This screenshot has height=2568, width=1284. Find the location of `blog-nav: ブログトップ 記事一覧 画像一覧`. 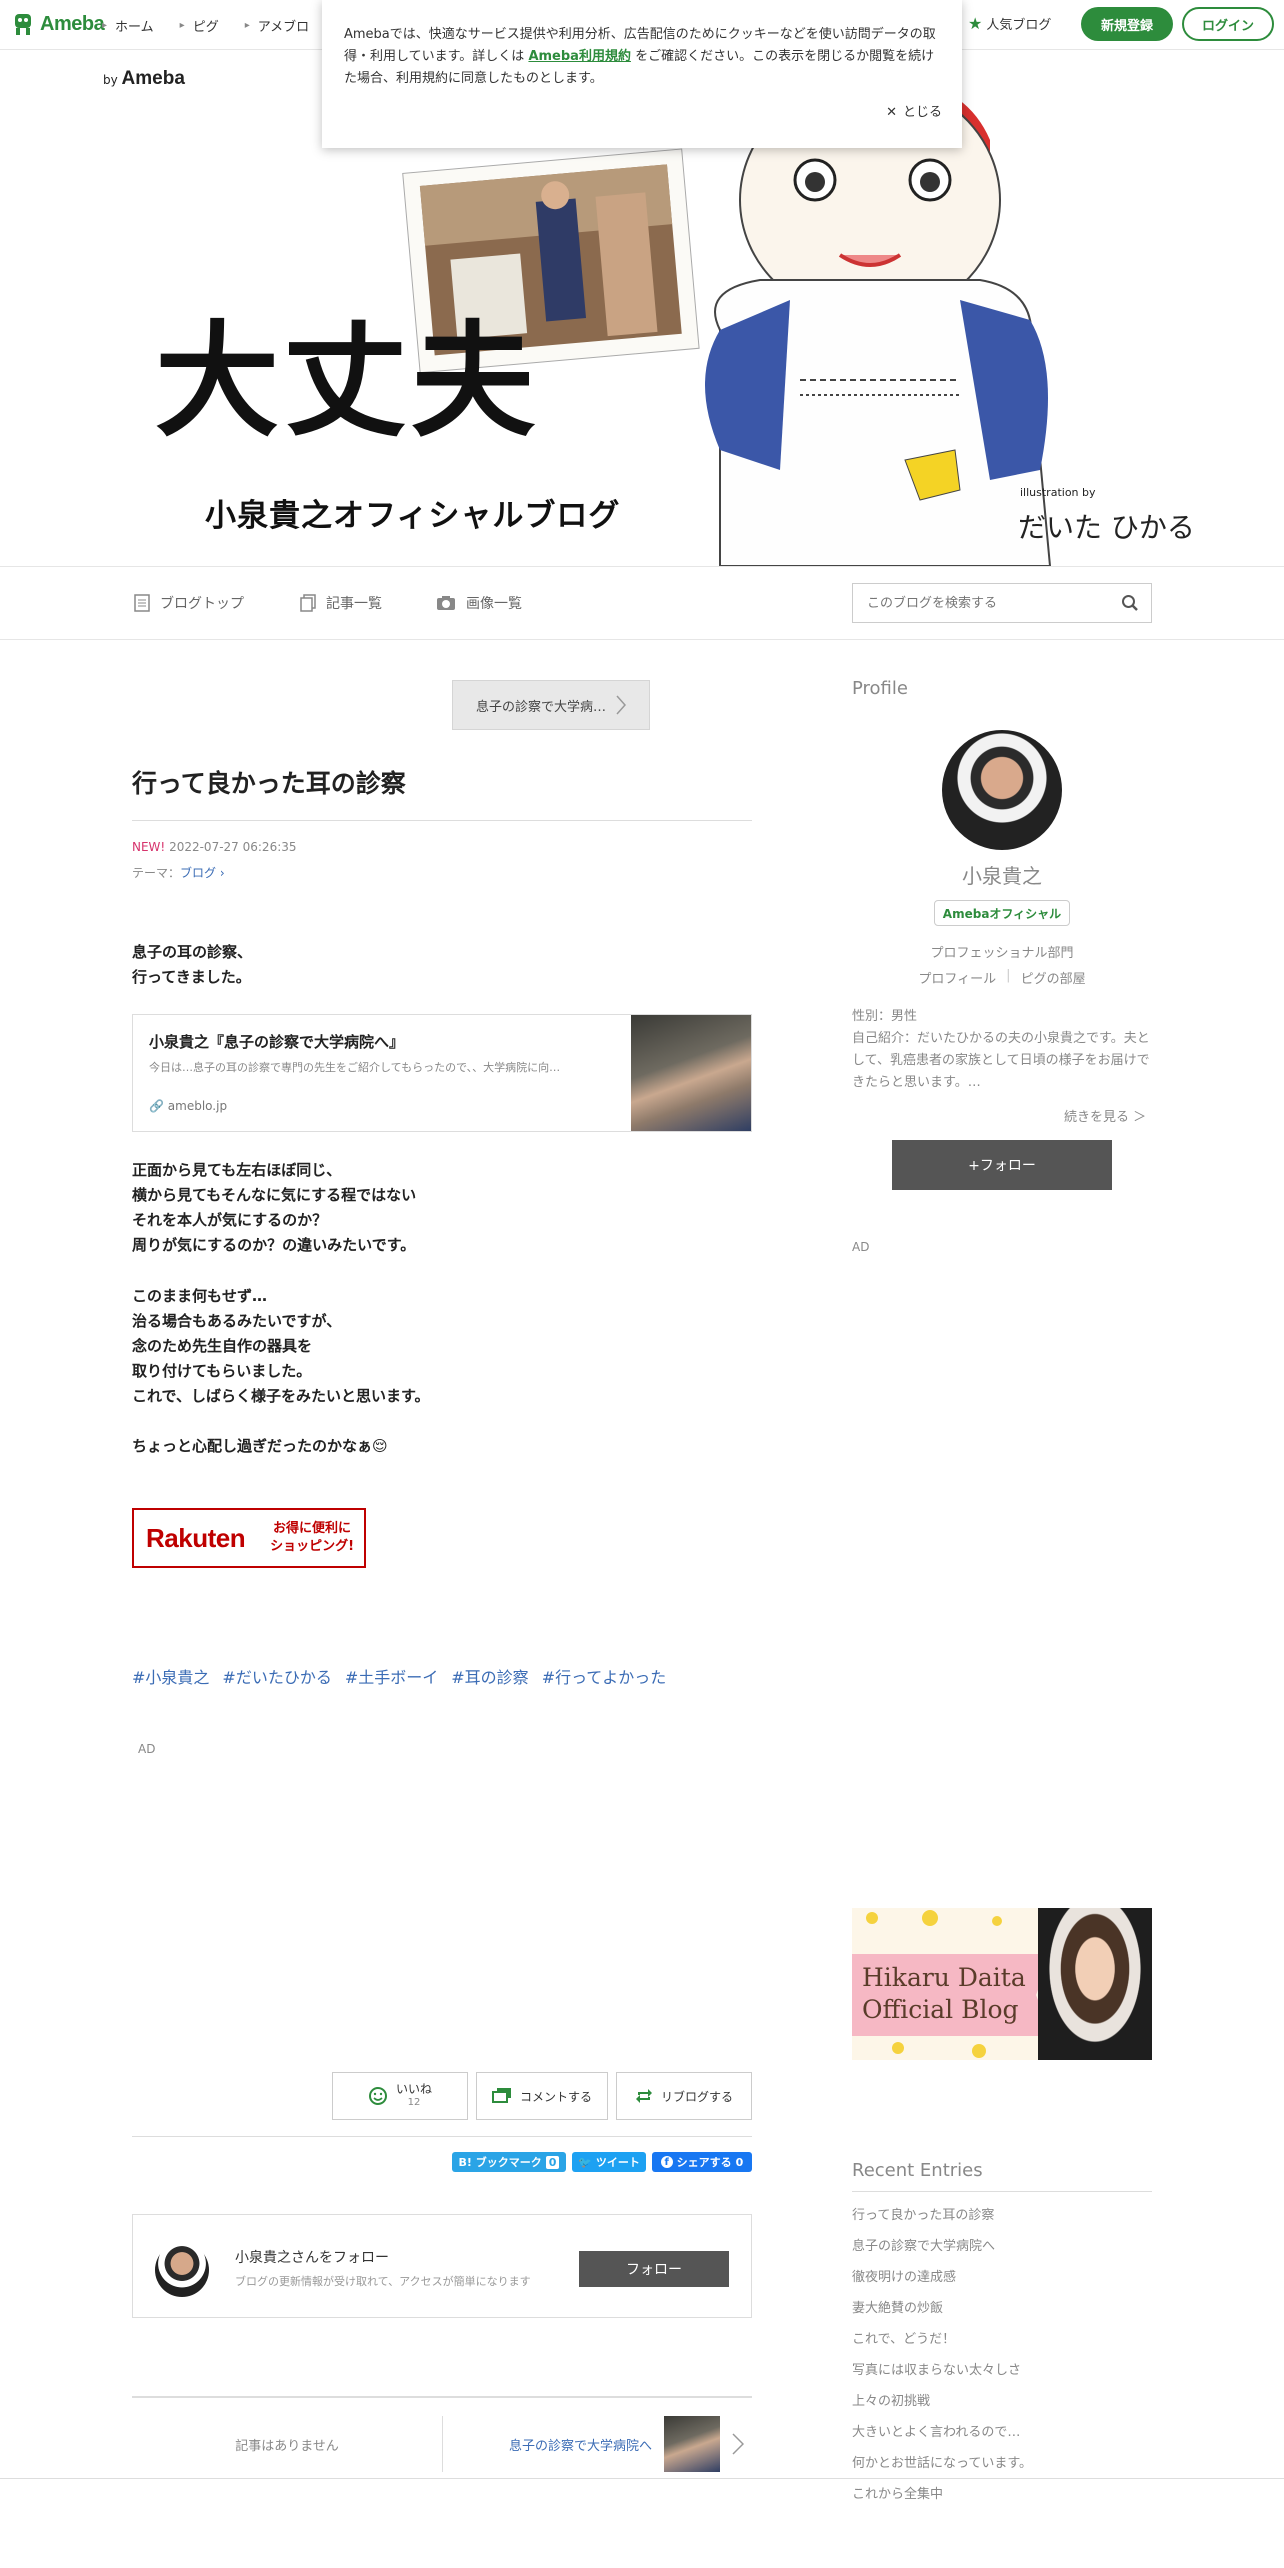

blog-nav: ブログトップ 記事一覧 画像一覧 is located at coordinates (642, 603).